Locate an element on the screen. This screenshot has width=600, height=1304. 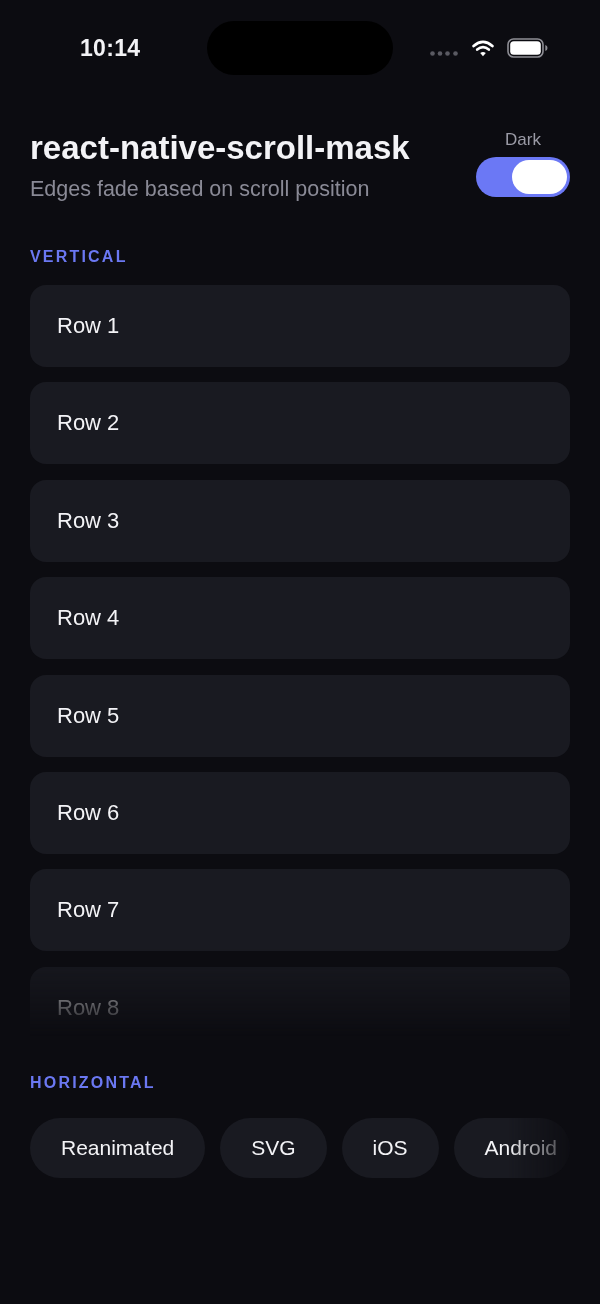
list-row: Row 4 is located at coordinates (300, 618).